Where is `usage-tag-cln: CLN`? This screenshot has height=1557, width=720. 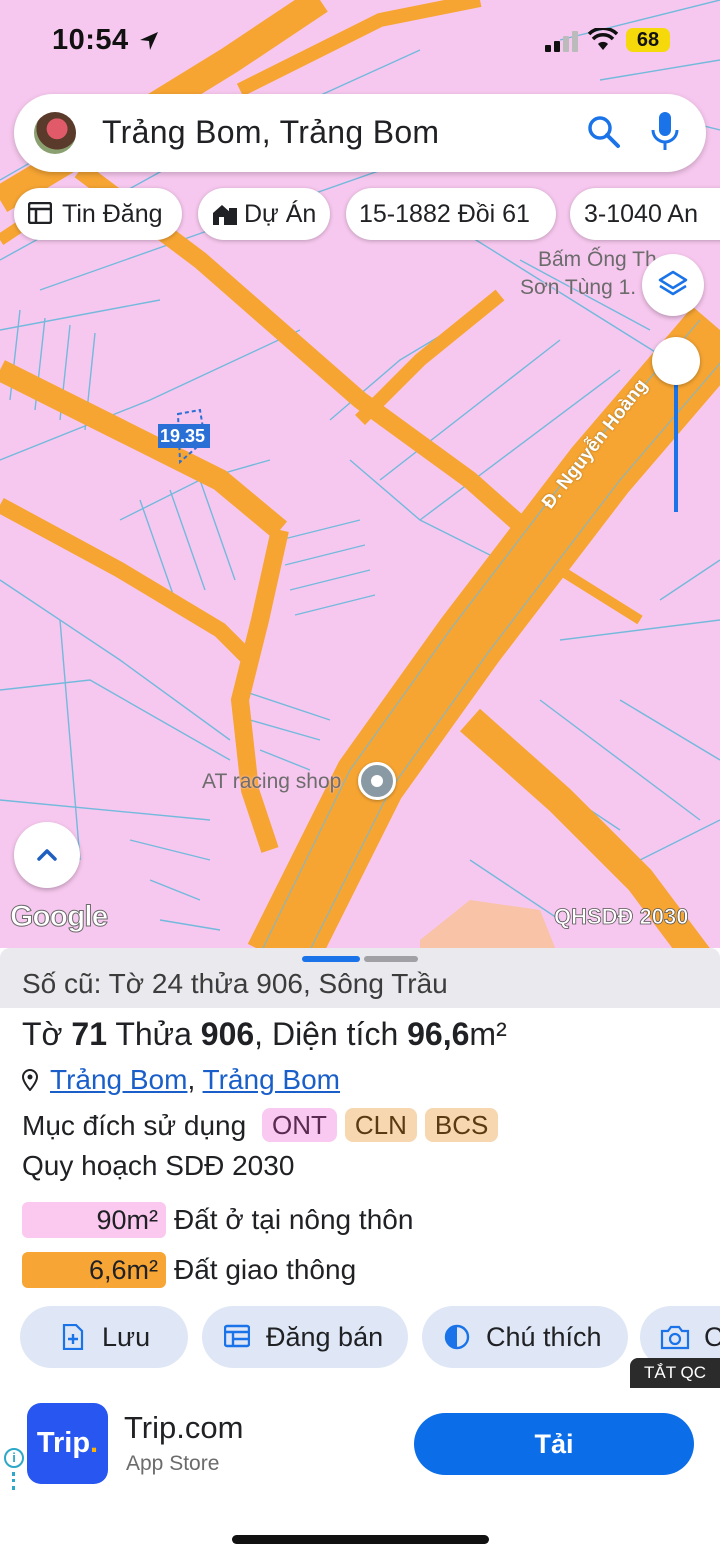 usage-tag-cln: CLN is located at coordinates (380, 1125).